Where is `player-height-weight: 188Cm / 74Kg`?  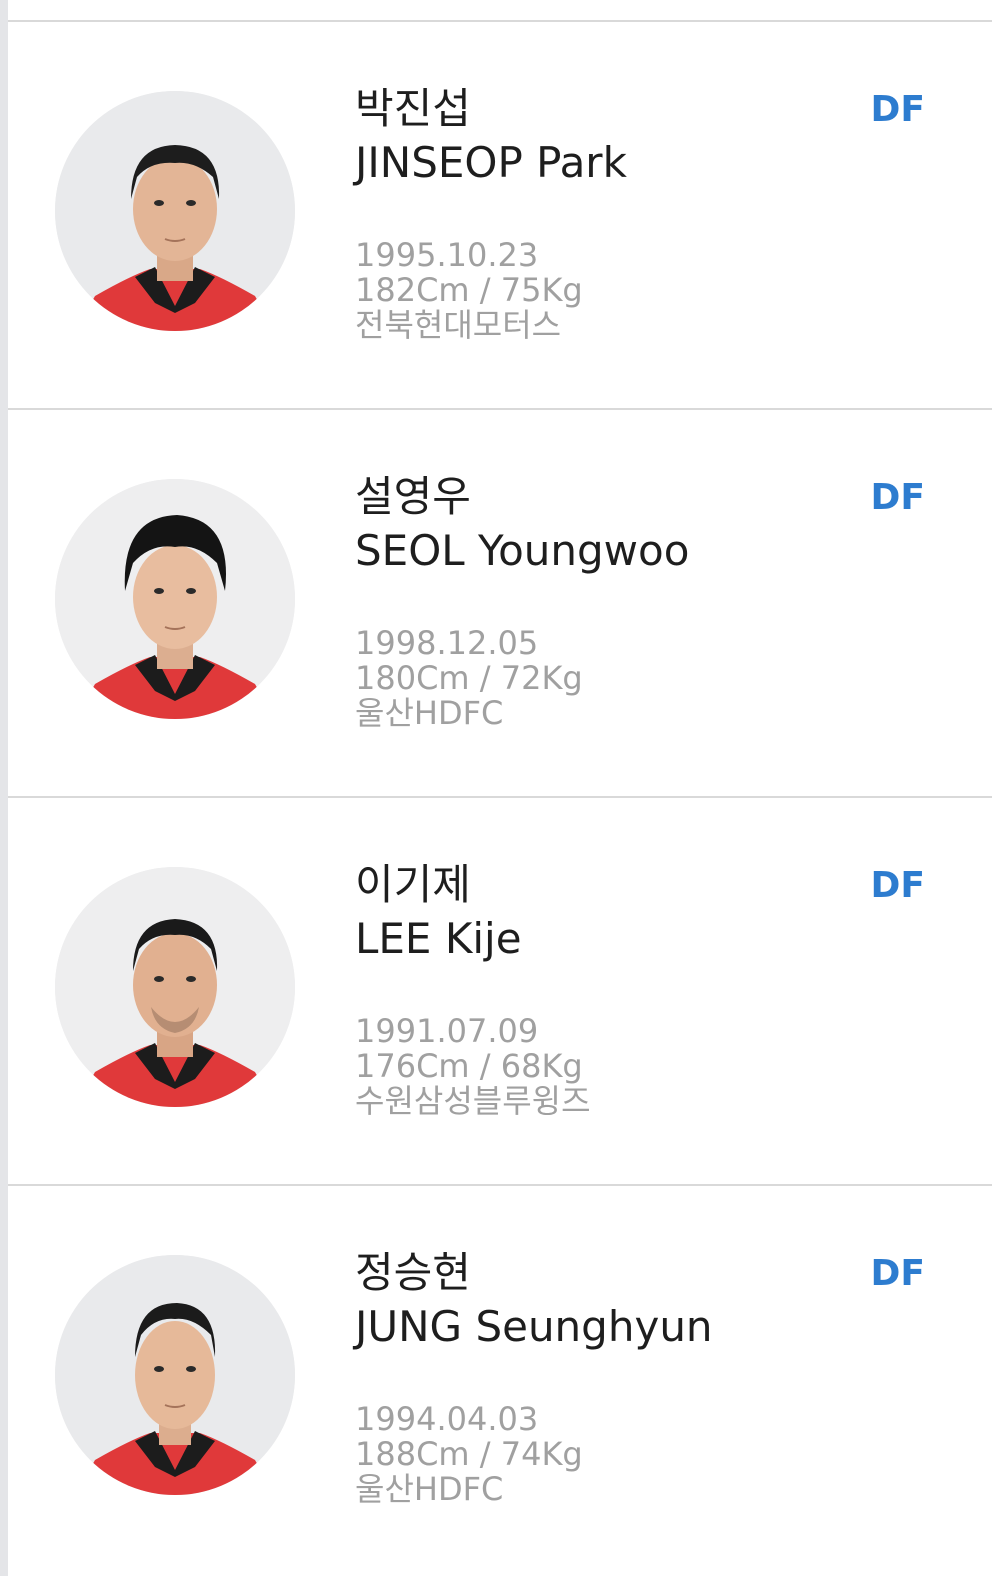
player-height-weight: 188Cm / 74Kg is located at coordinates (469, 1454).